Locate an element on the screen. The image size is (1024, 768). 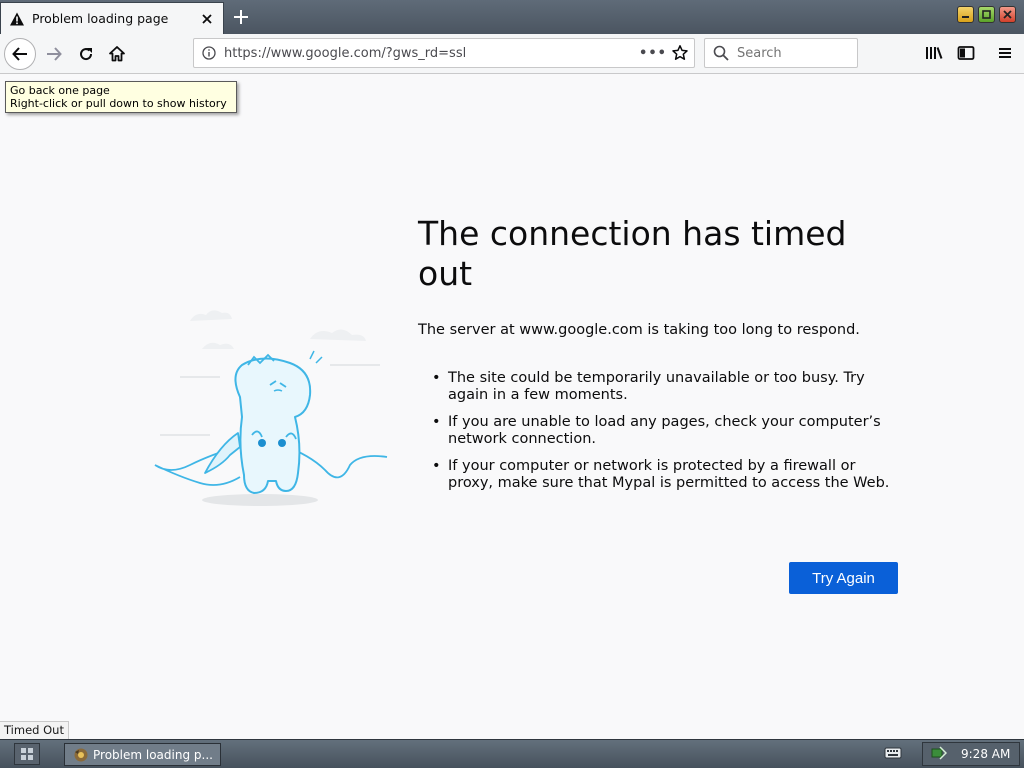
taskbar: Problem loading p... 9:28 AM is located at coordinates (512, 753).